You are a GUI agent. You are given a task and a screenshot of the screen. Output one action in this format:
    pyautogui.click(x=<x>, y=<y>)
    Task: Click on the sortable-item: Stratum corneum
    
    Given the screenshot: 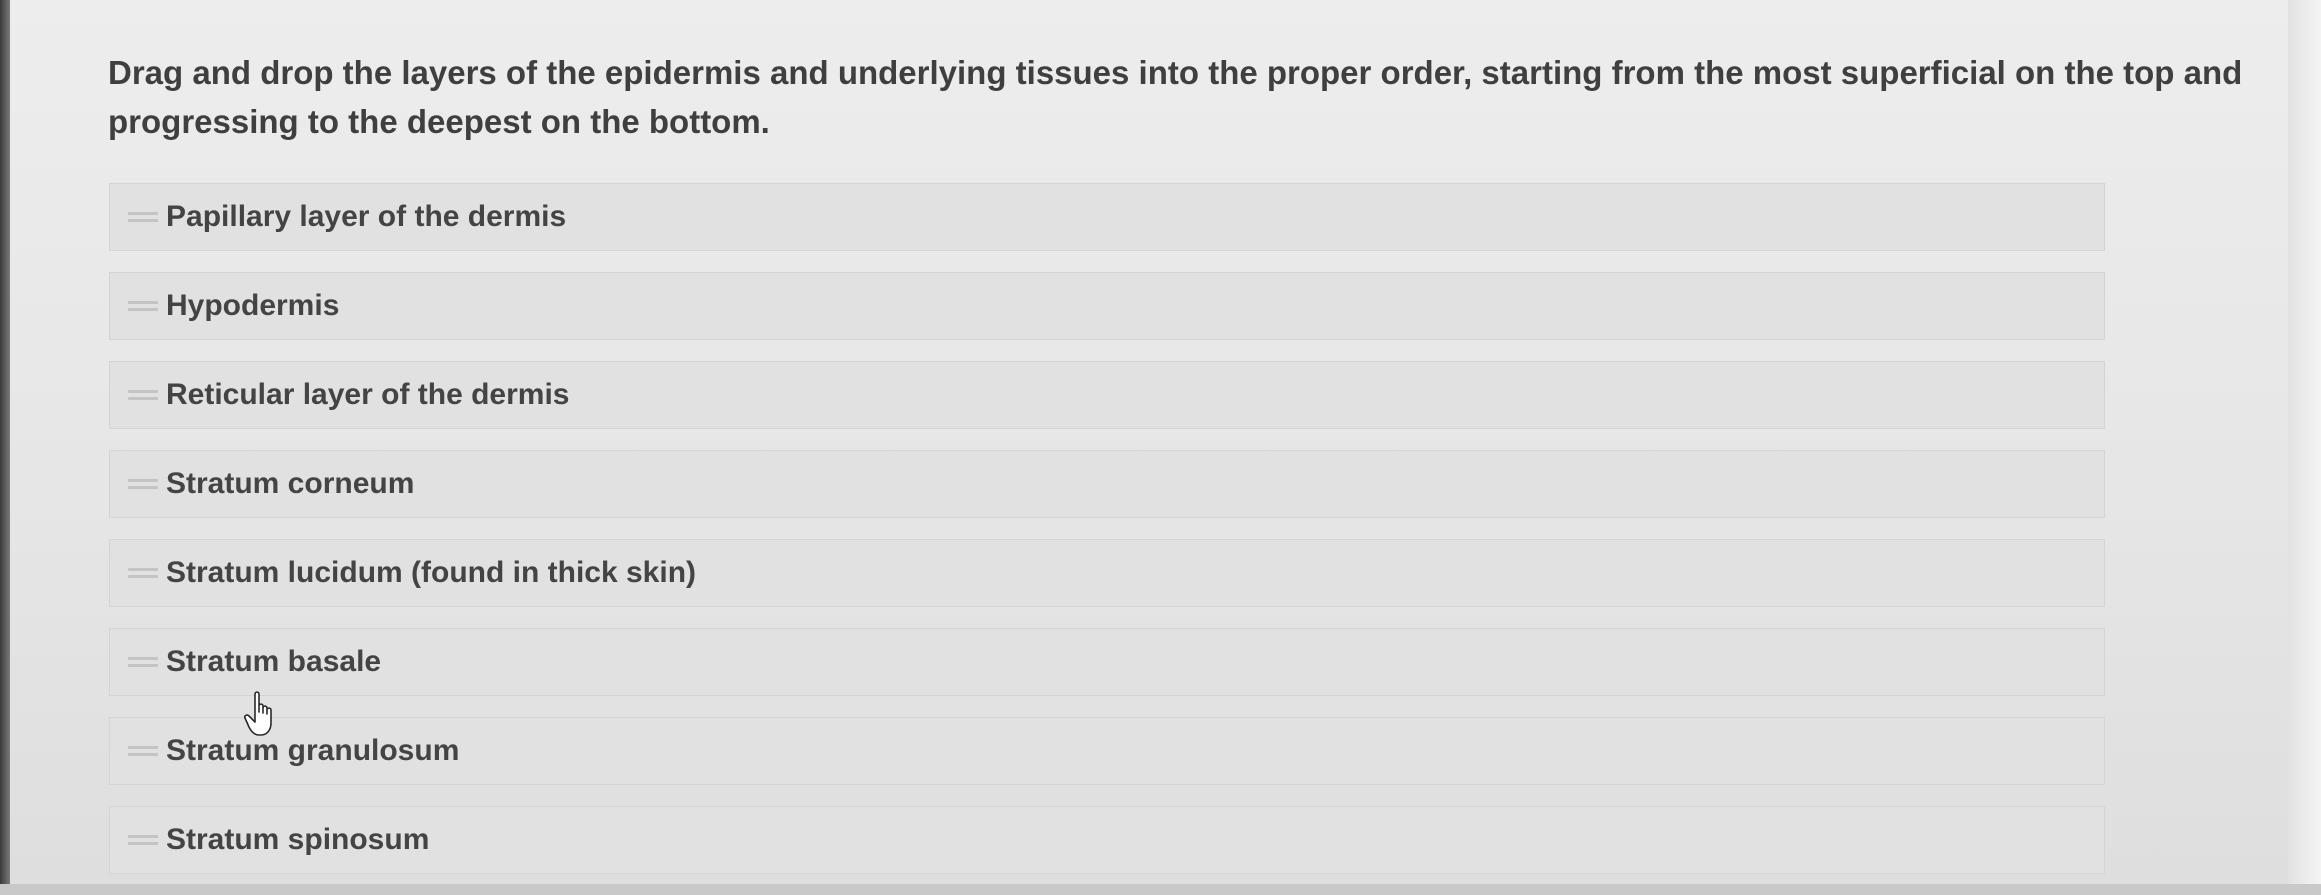 What is the action you would take?
    pyautogui.click(x=1107, y=484)
    